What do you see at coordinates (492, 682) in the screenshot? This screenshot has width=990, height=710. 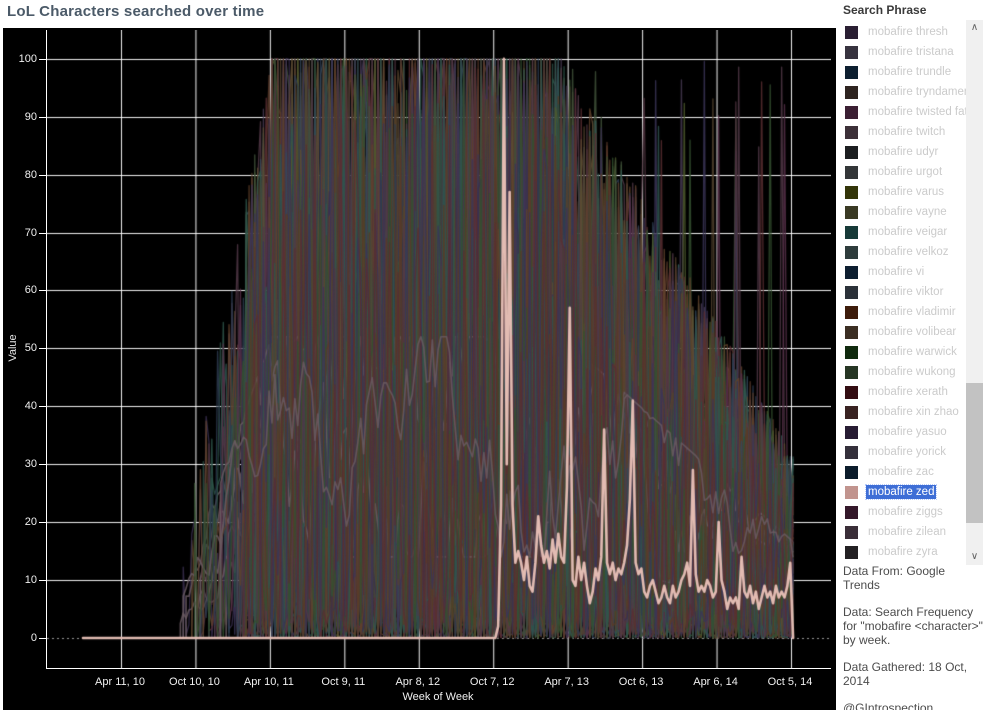 I see `x-tick-label: Oct 7, 12` at bounding box center [492, 682].